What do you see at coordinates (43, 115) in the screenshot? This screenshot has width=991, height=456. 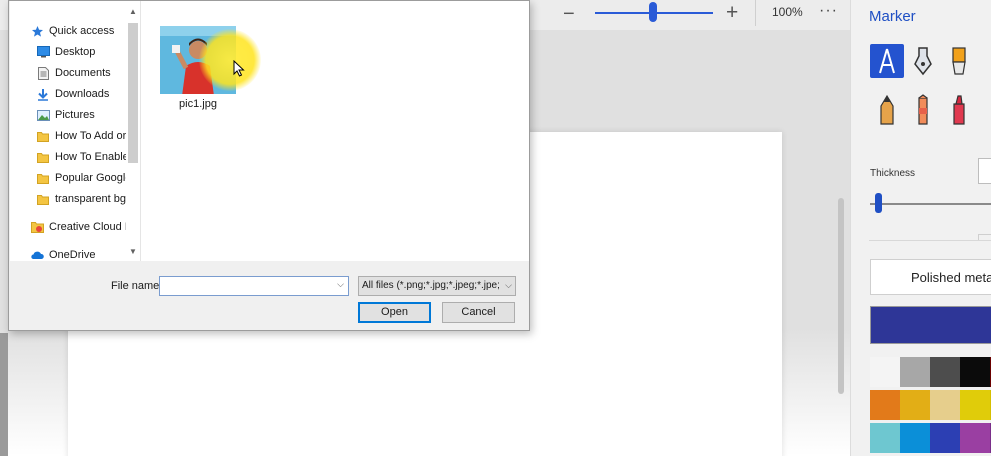 I see `pictures-icon` at bounding box center [43, 115].